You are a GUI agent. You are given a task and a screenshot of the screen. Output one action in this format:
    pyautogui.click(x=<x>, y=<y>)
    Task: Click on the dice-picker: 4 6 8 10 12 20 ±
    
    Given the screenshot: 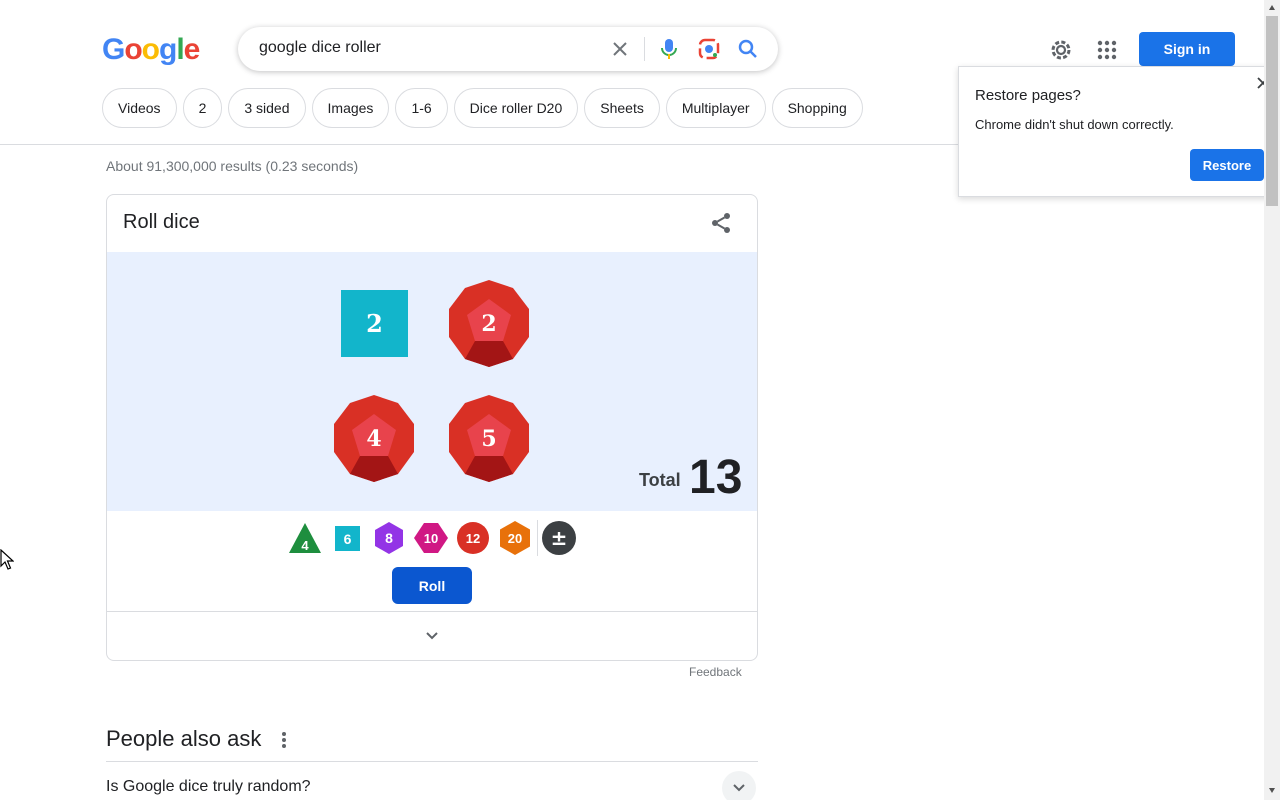 What is the action you would take?
    pyautogui.click(x=437, y=538)
    